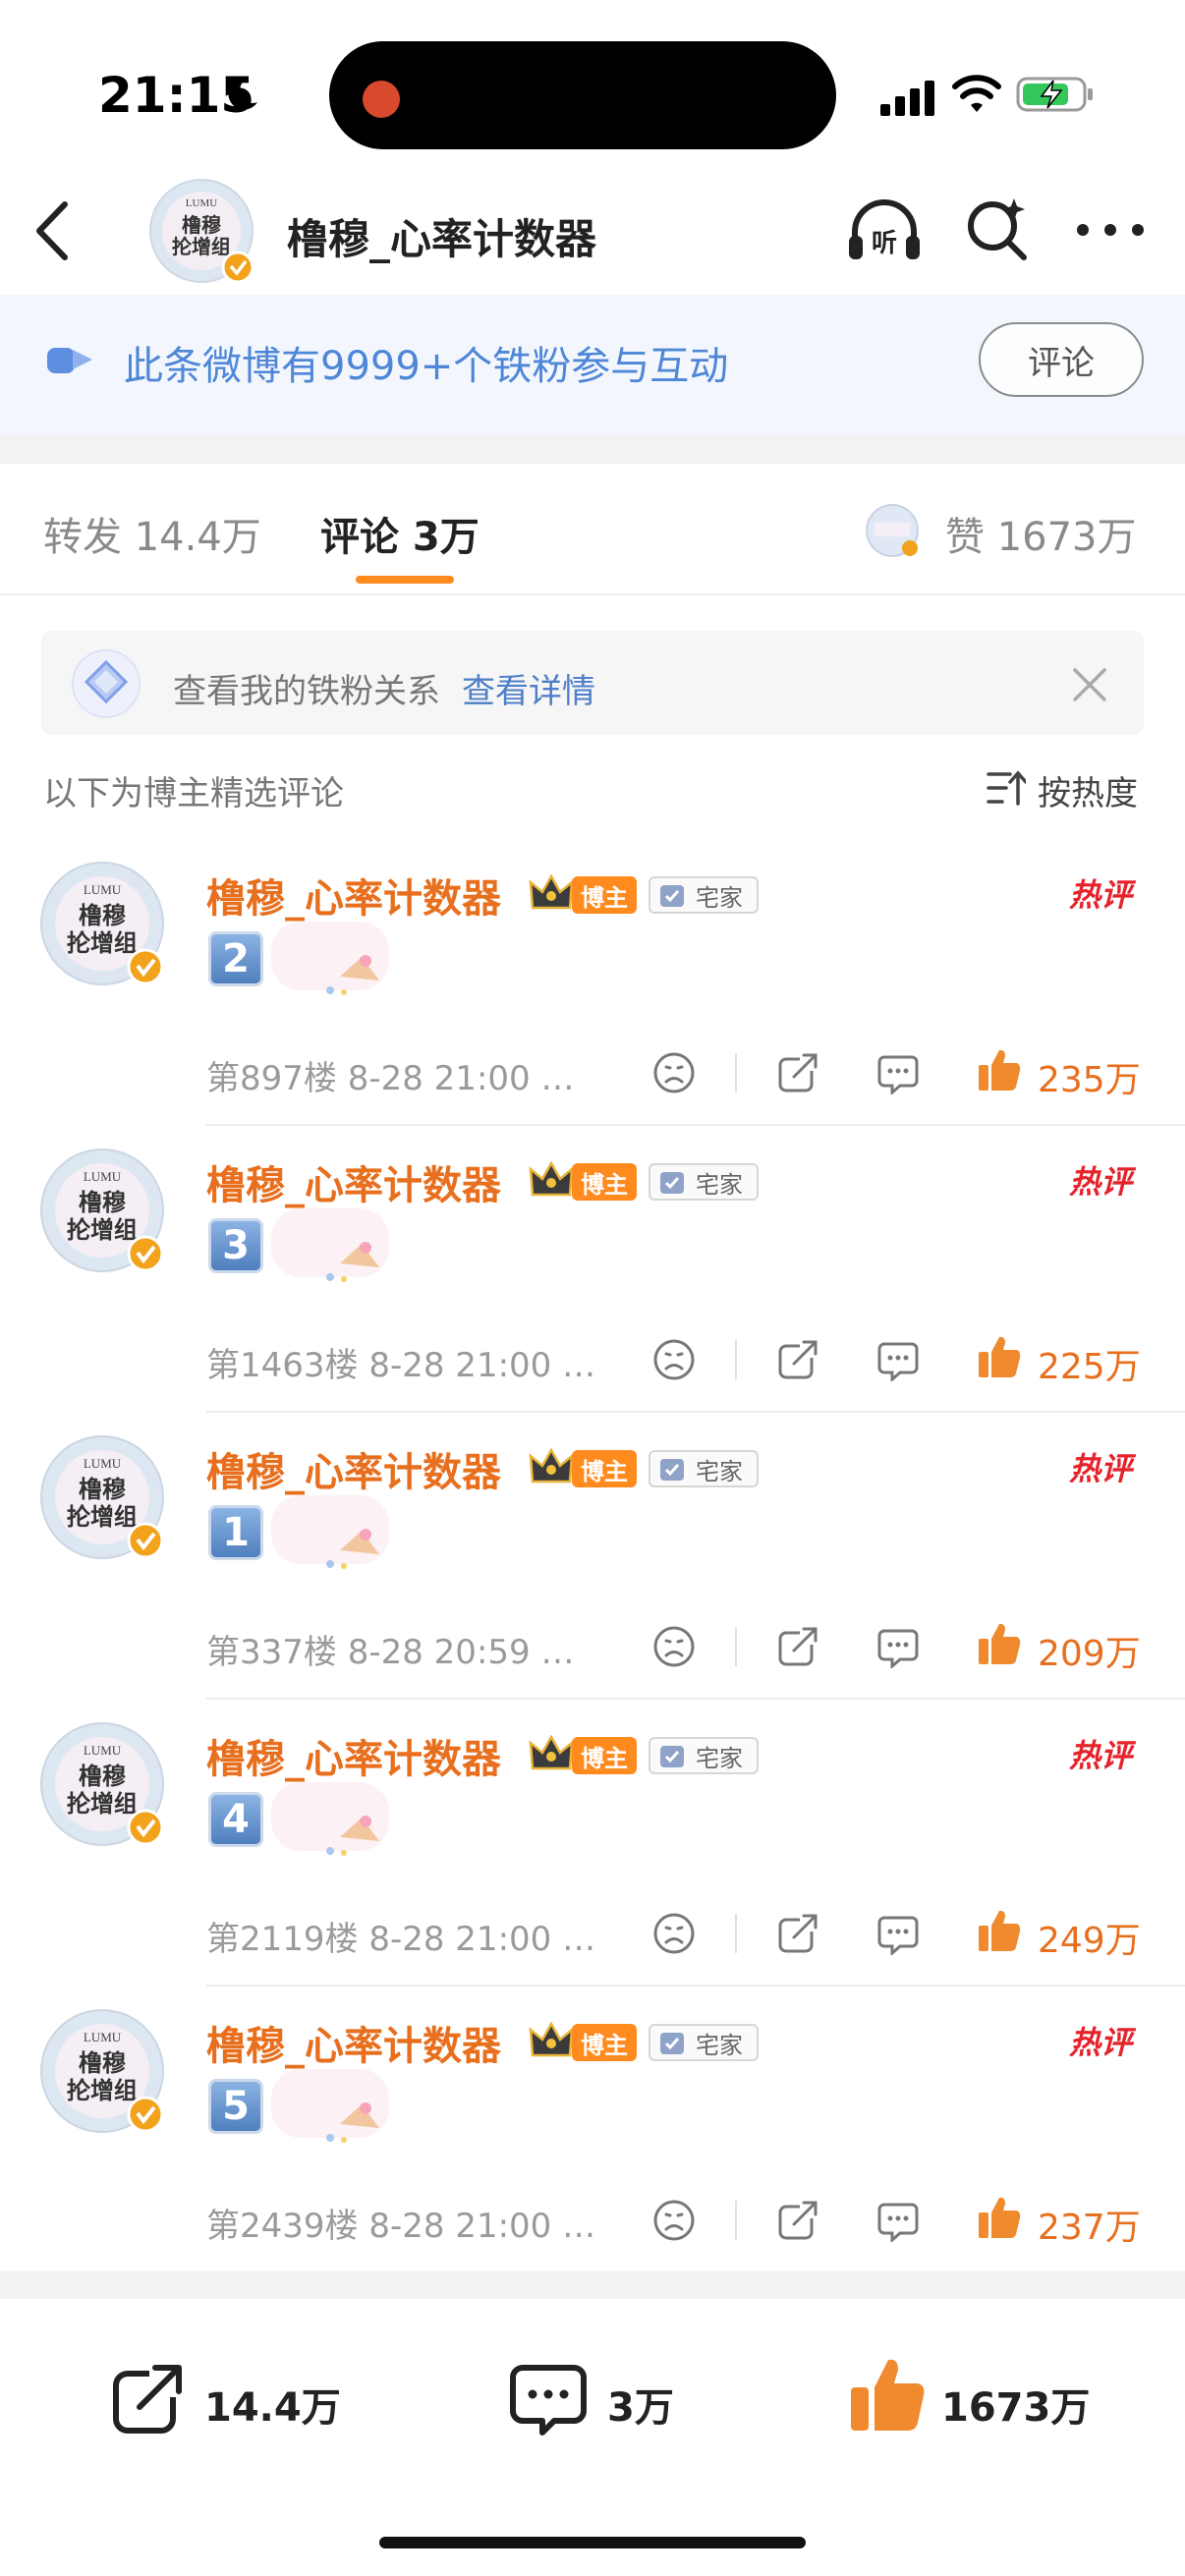  What do you see at coordinates (1089, 1650) in the screenshot?
I see `comment-like-count: 209万` at bounding box center [1089, 1650].